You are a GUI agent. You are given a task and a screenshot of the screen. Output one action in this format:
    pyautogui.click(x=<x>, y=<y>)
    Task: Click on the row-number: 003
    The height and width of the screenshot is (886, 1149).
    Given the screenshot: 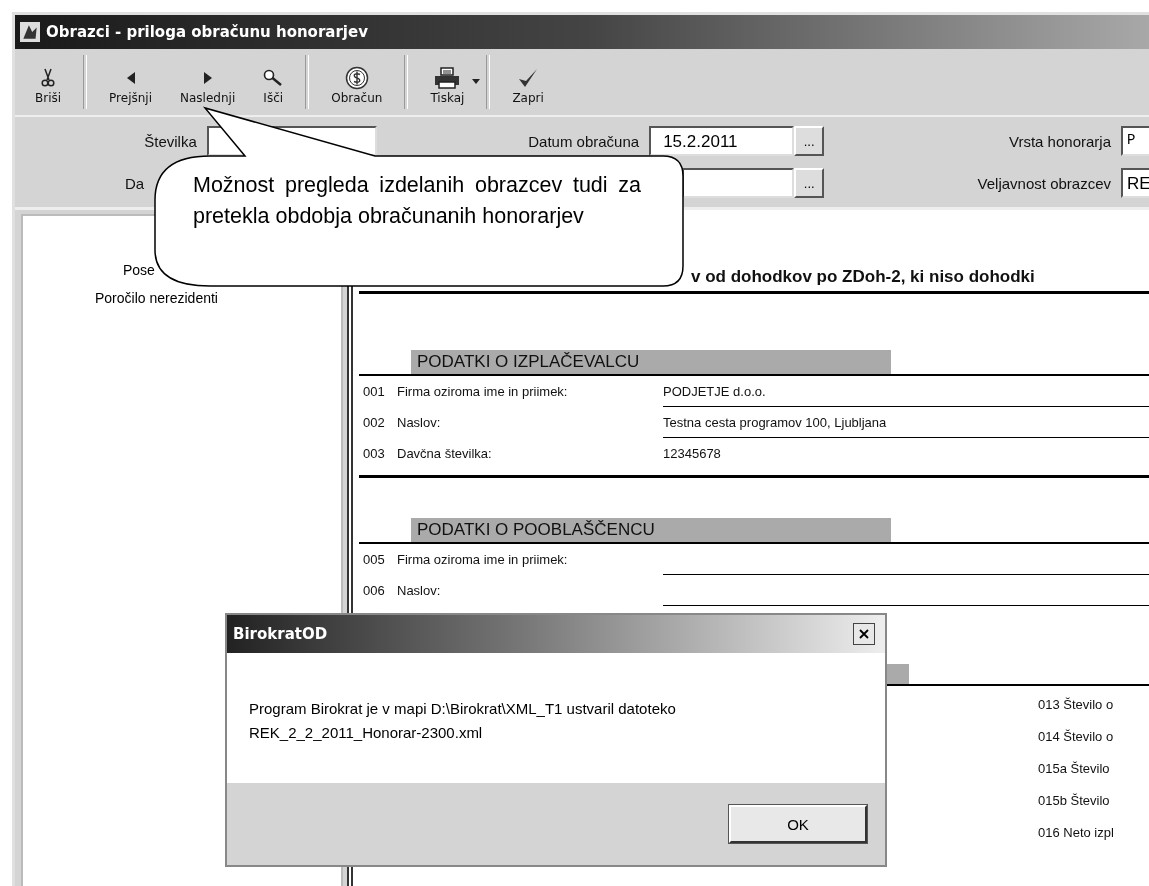 What is the action you would take?
    pyautogui.click(x=374, y=453)
    